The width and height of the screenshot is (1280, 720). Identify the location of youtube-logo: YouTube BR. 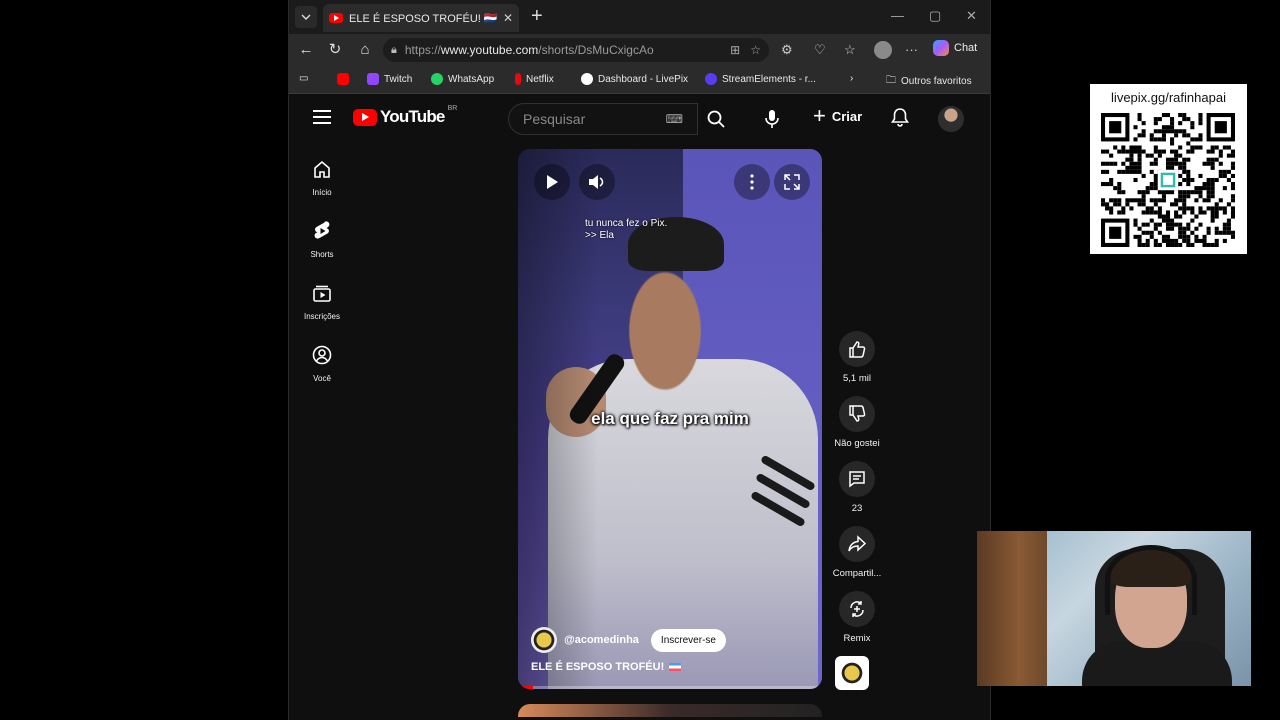
(405, 116).